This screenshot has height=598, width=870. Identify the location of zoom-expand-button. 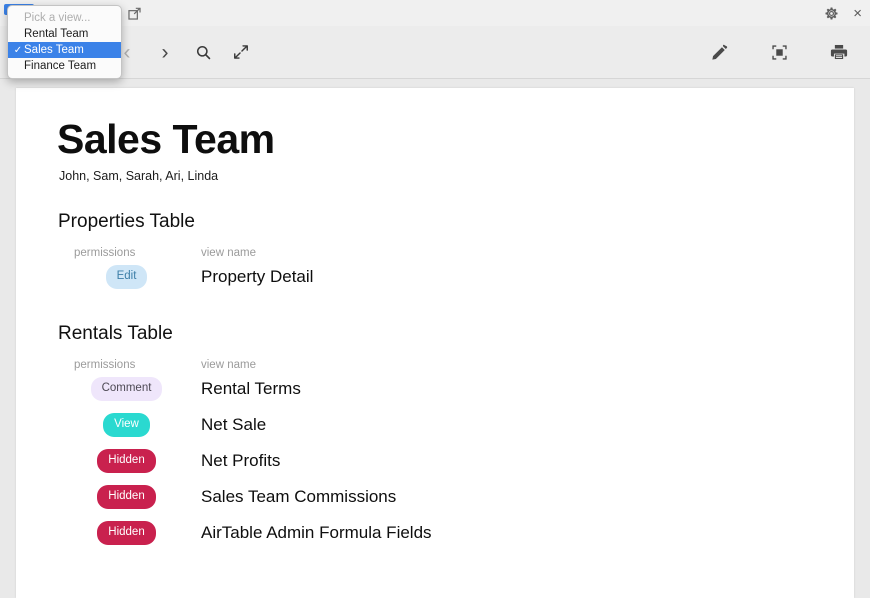
(241, 52).